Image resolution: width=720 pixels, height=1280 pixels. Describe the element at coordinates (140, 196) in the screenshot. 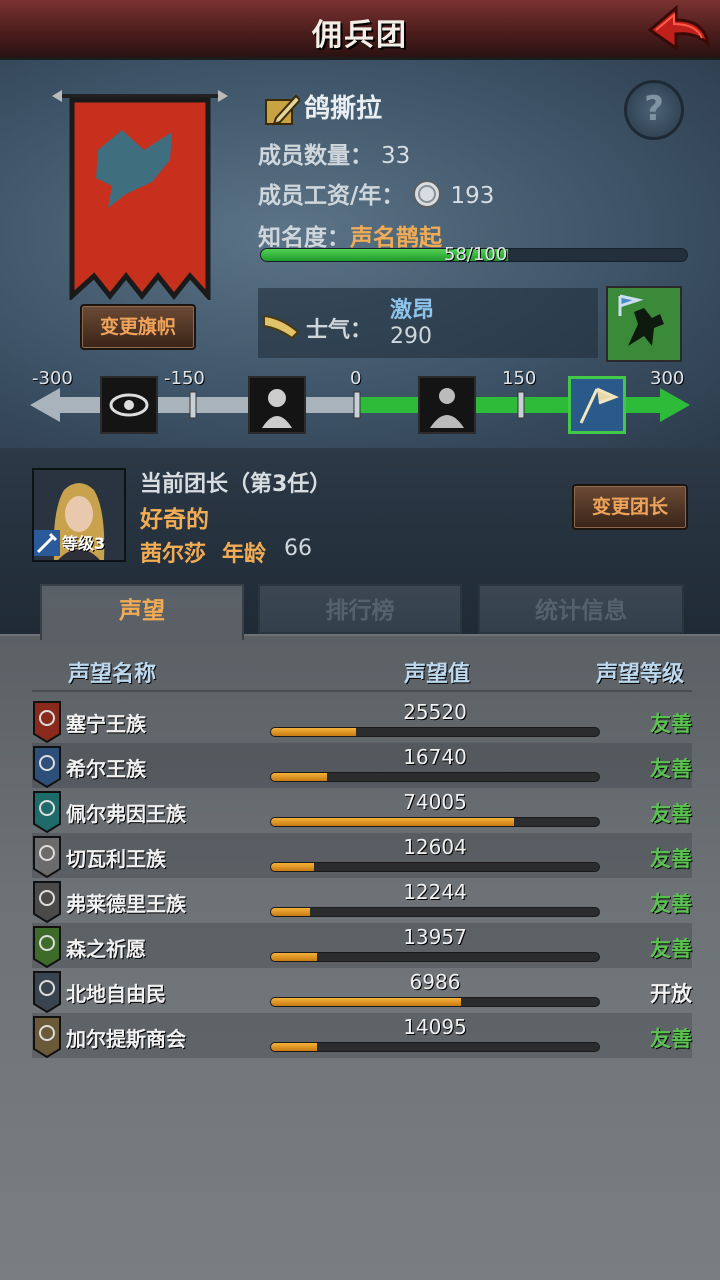

I see `company-banner` at that location.